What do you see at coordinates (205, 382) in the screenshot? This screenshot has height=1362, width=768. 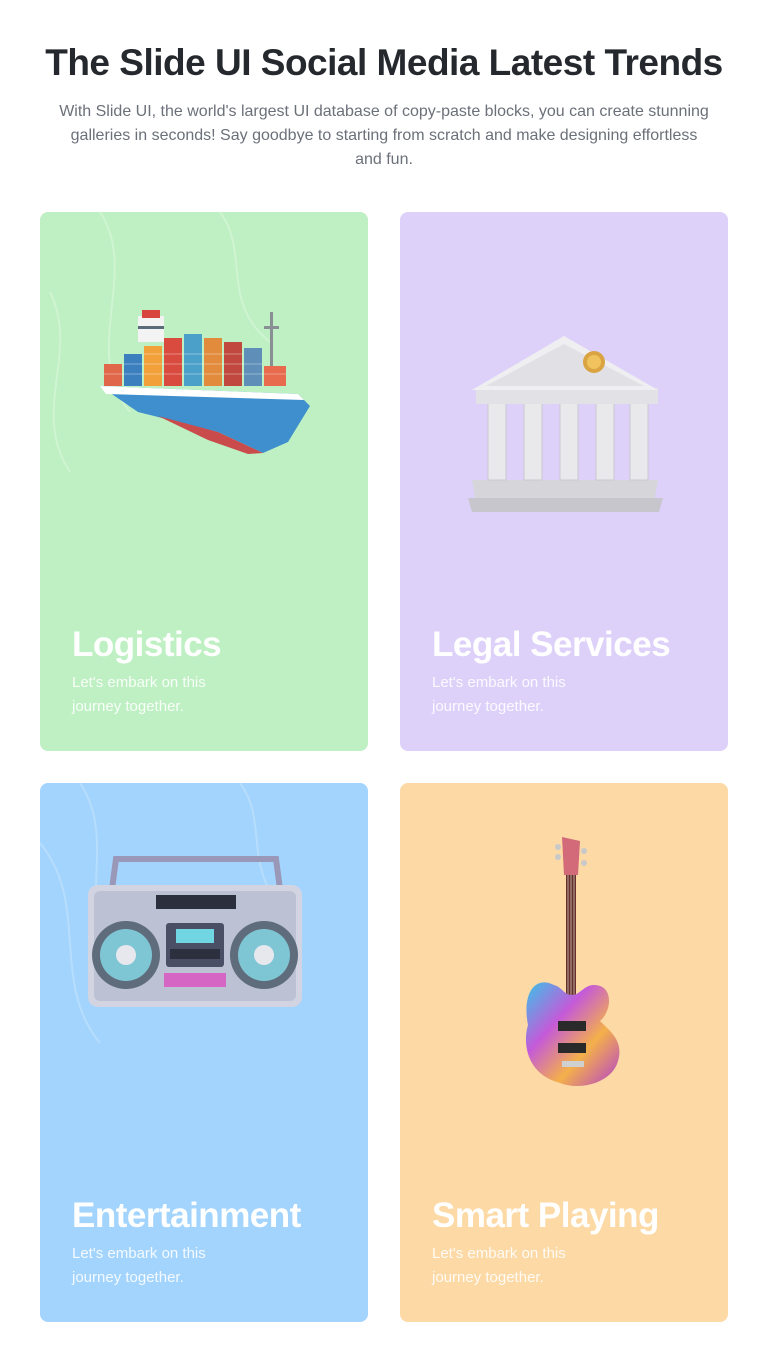 I see `cargo-ship-illustration` at bounding box center [205, 382].